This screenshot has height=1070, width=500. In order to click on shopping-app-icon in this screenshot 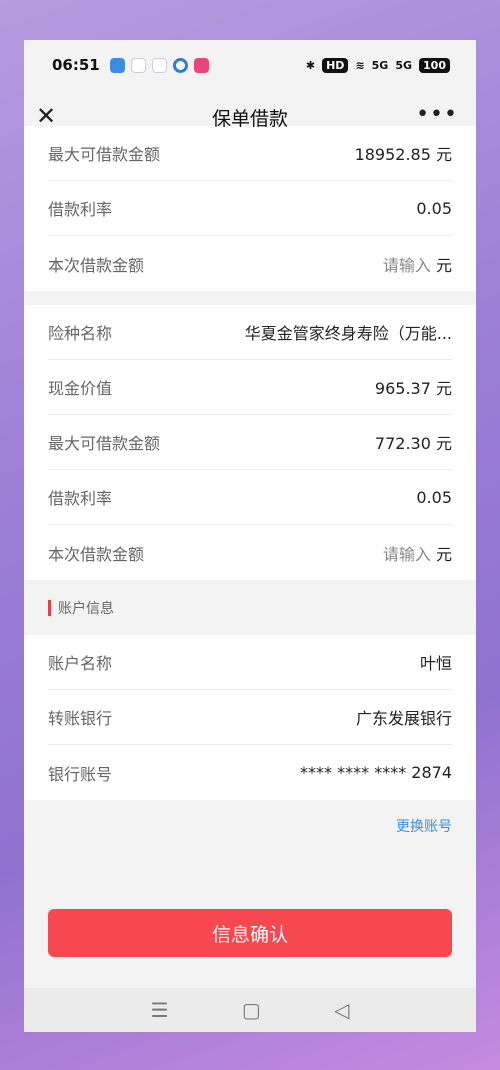, I will do `click(201, 65)`.